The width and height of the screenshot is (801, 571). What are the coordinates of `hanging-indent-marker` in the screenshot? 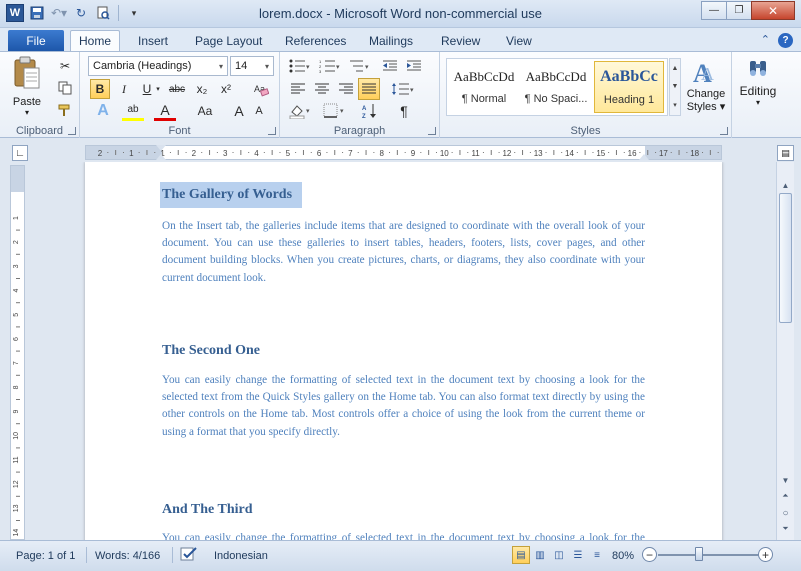 It's located at (161, 157).